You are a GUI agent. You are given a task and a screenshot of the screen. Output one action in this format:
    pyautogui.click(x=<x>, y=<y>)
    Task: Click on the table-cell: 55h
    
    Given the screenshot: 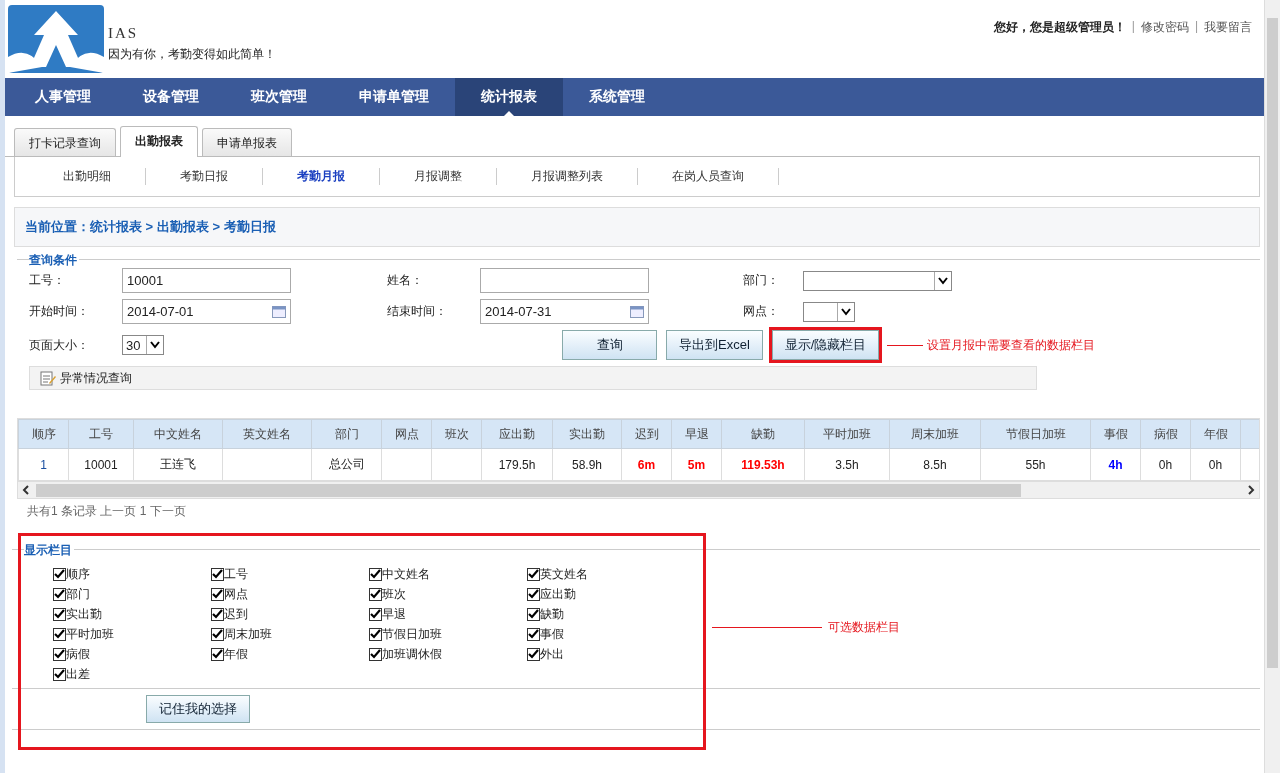 What is the action you would take?
    pyautogui.click(x=1035, y=464)
    